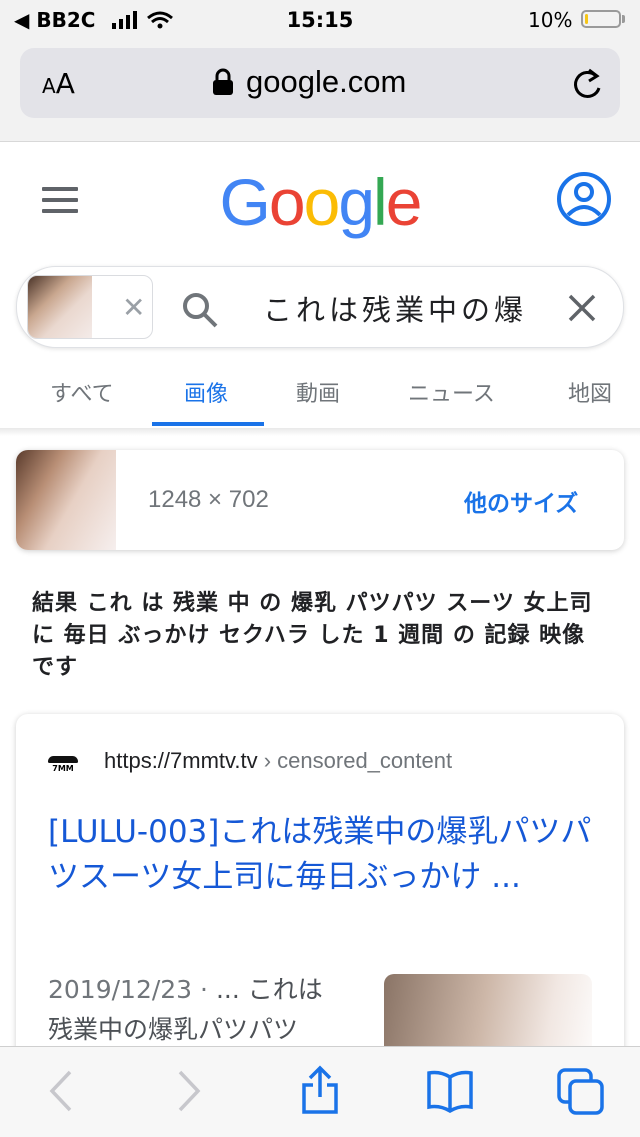 The height and width of the screenshot is (1137, 640). I want to click on google-logo: Google, so click(320, 202).